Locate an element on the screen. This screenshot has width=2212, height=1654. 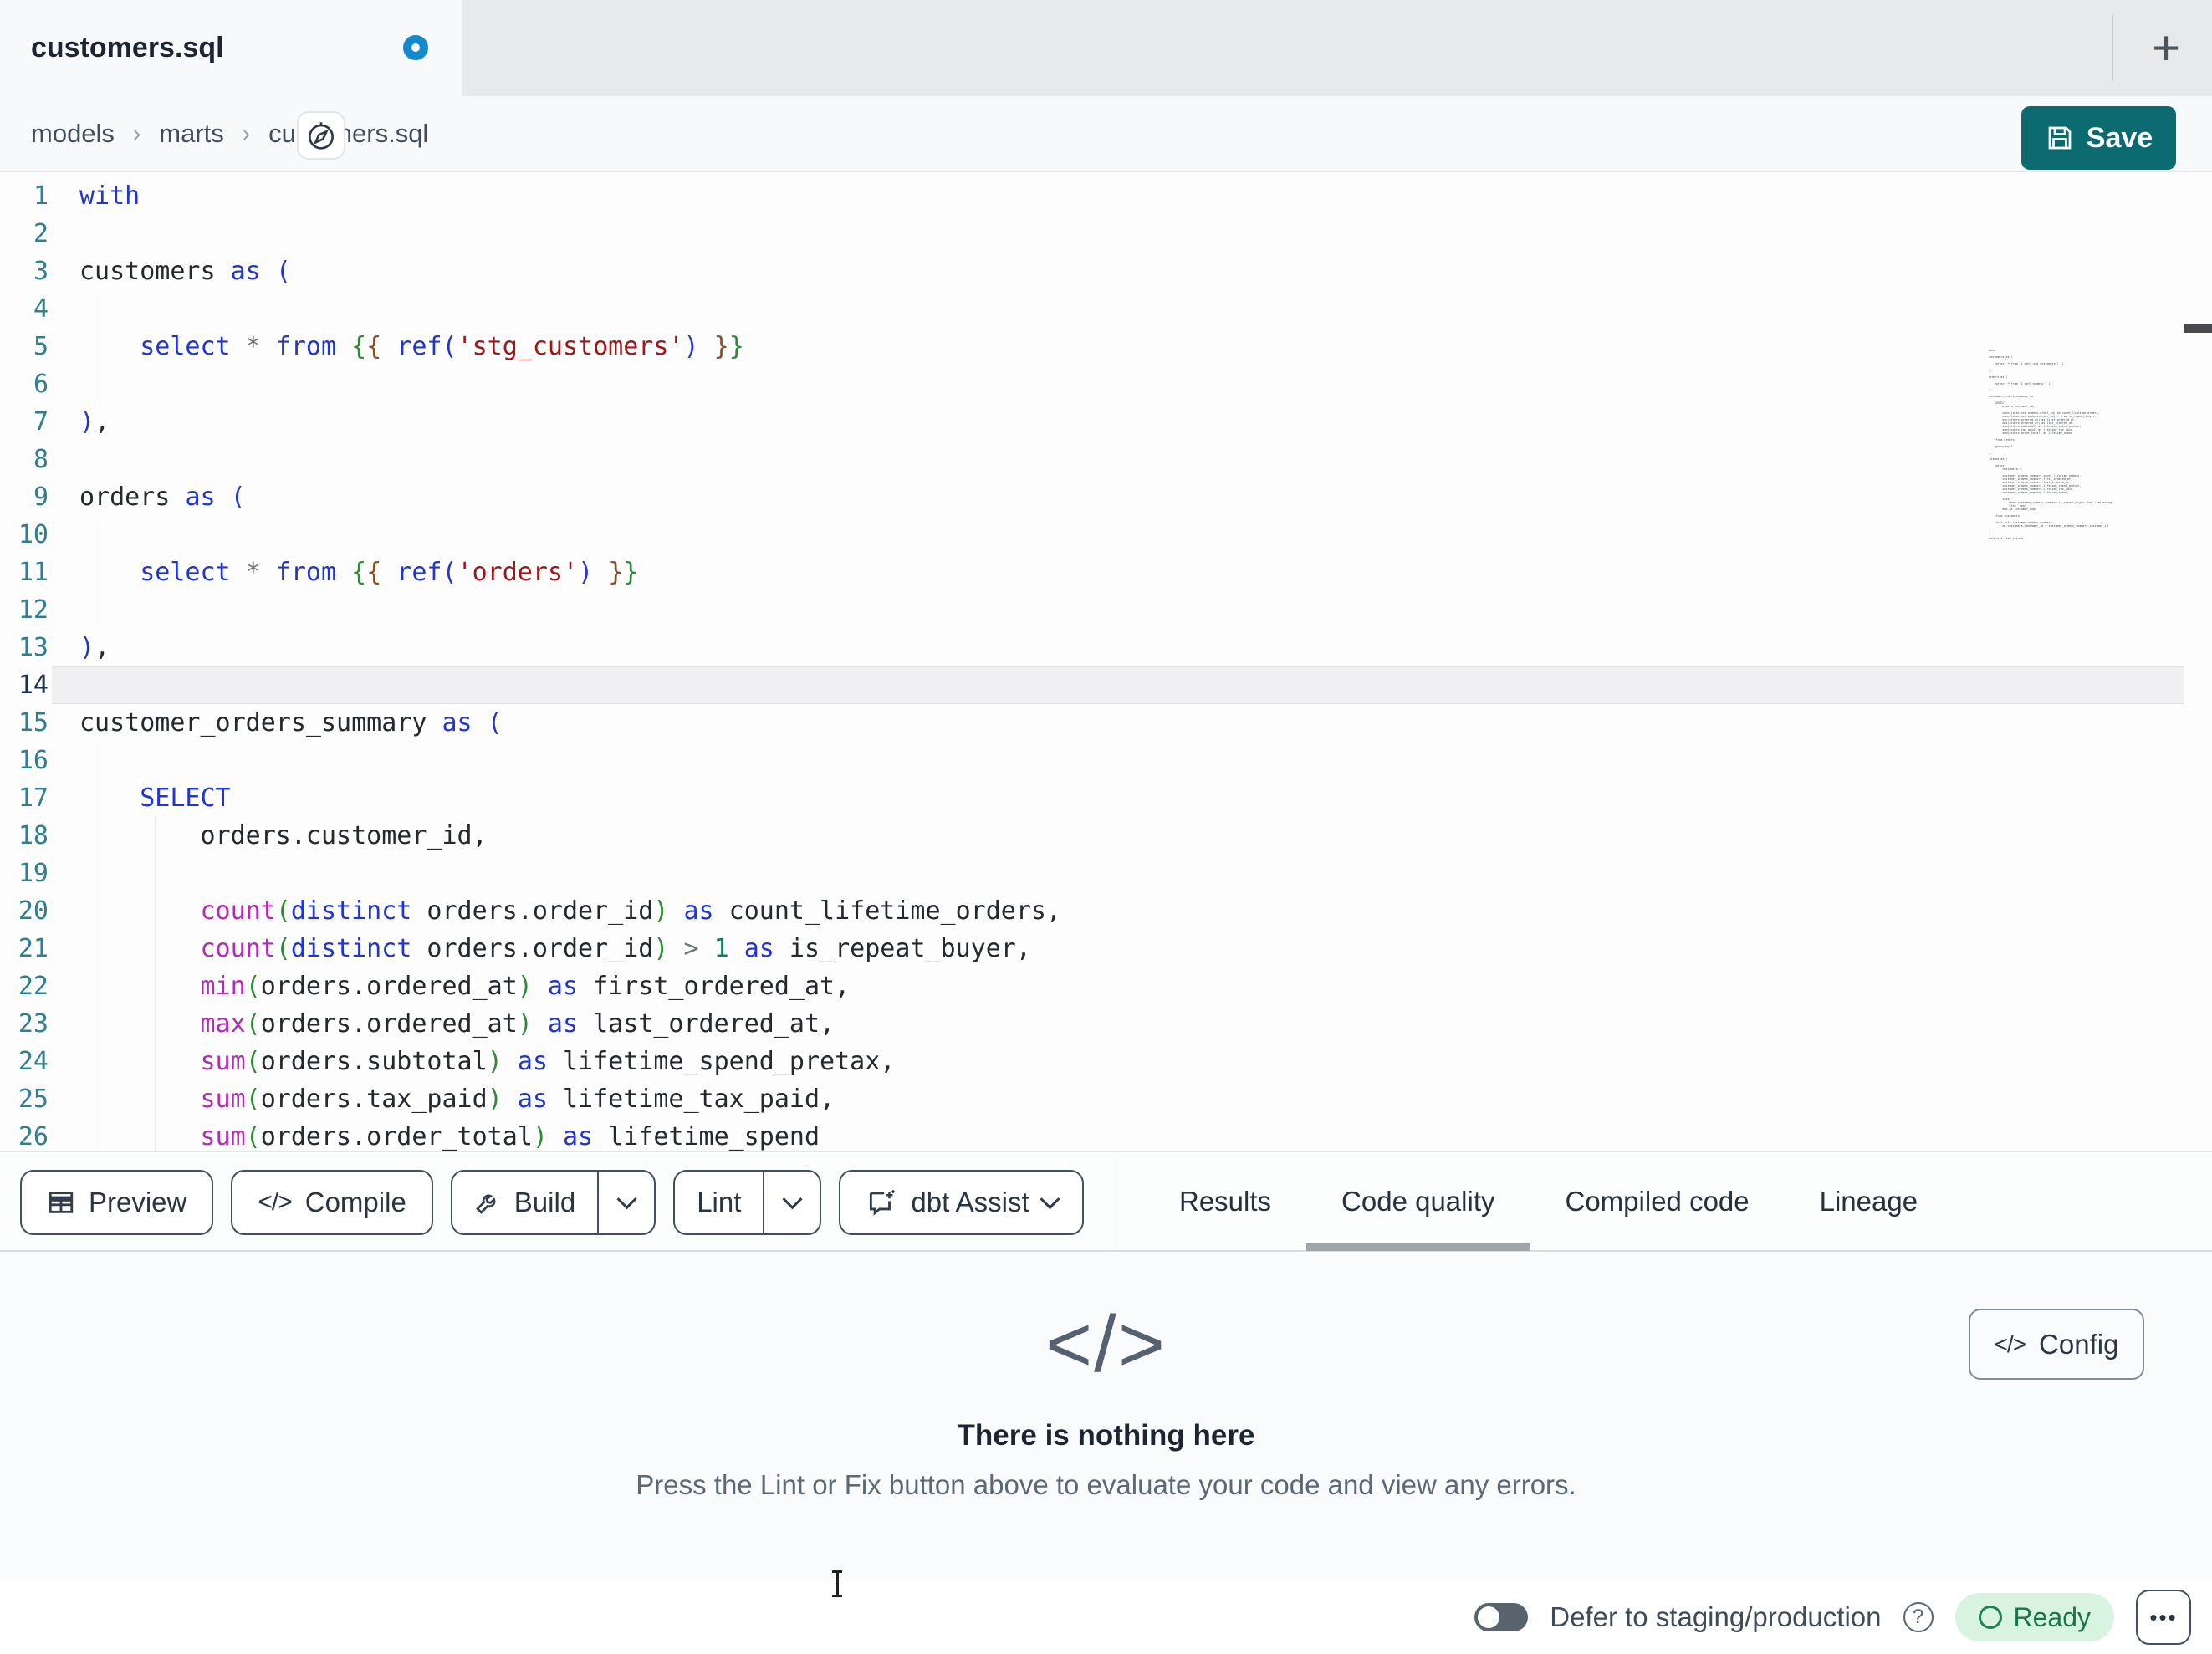
tab-results: Results is located at coordinates (1225, 1201).